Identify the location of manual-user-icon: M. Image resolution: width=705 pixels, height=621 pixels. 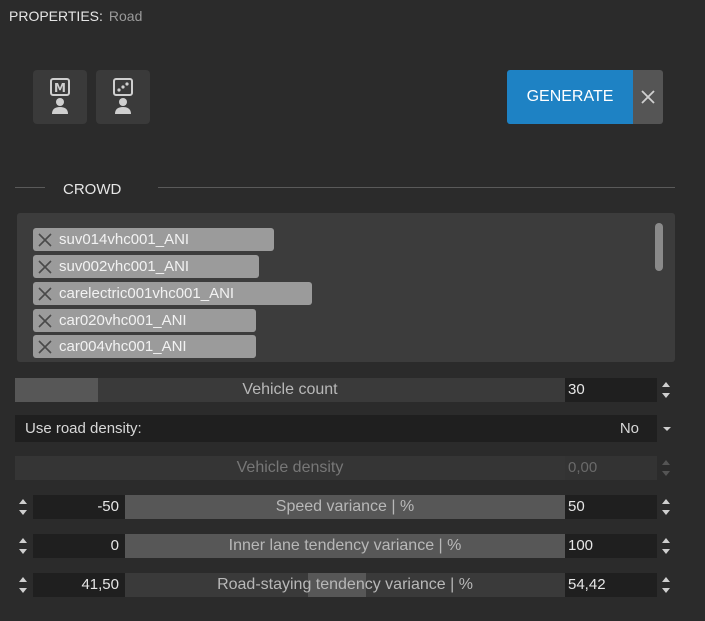
(60, 96).